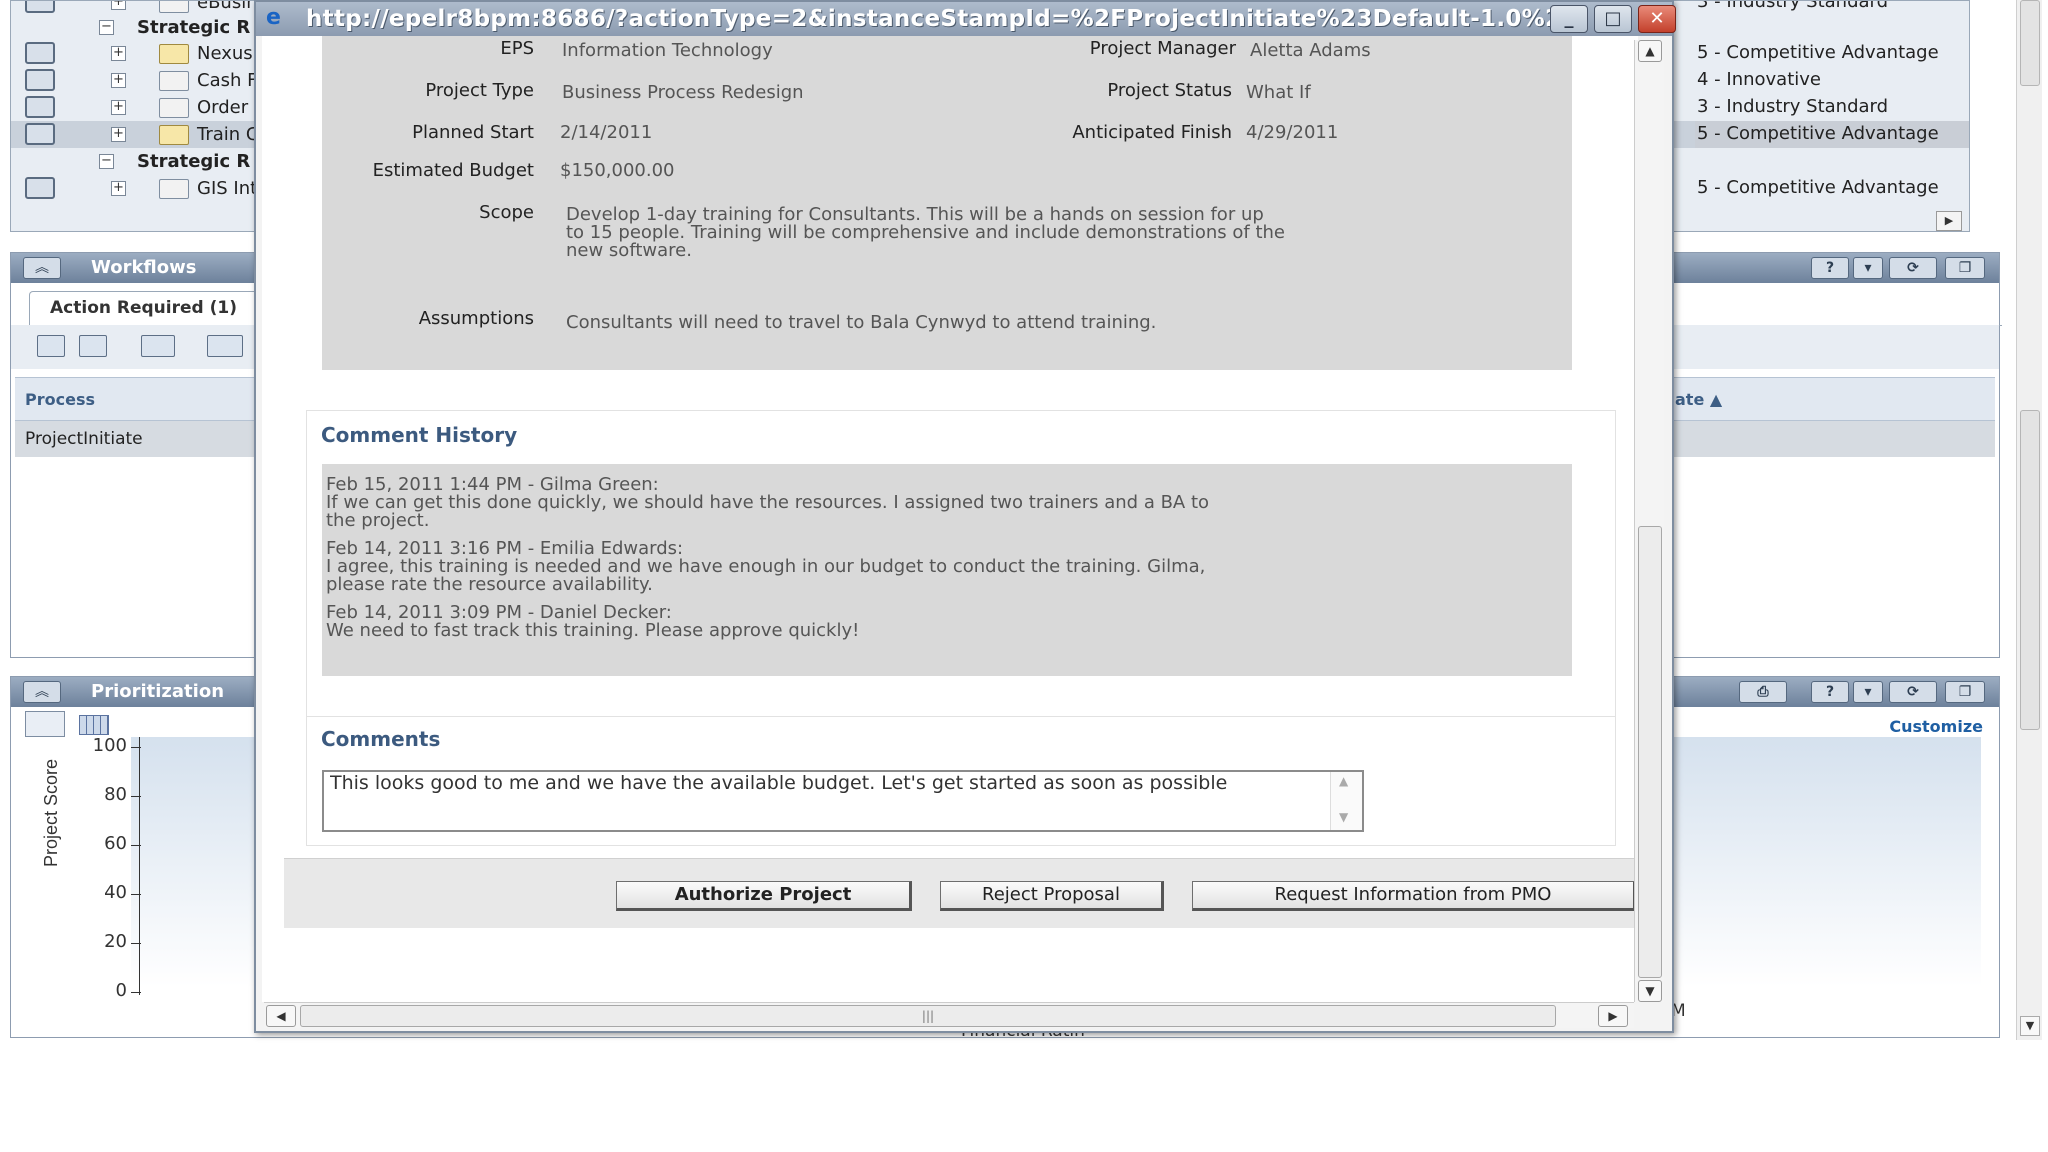 The image size is (2048, 1152). Describe the element at coordinates (273, 17) in the screenshot. I see `browser-icon: e` at that location.